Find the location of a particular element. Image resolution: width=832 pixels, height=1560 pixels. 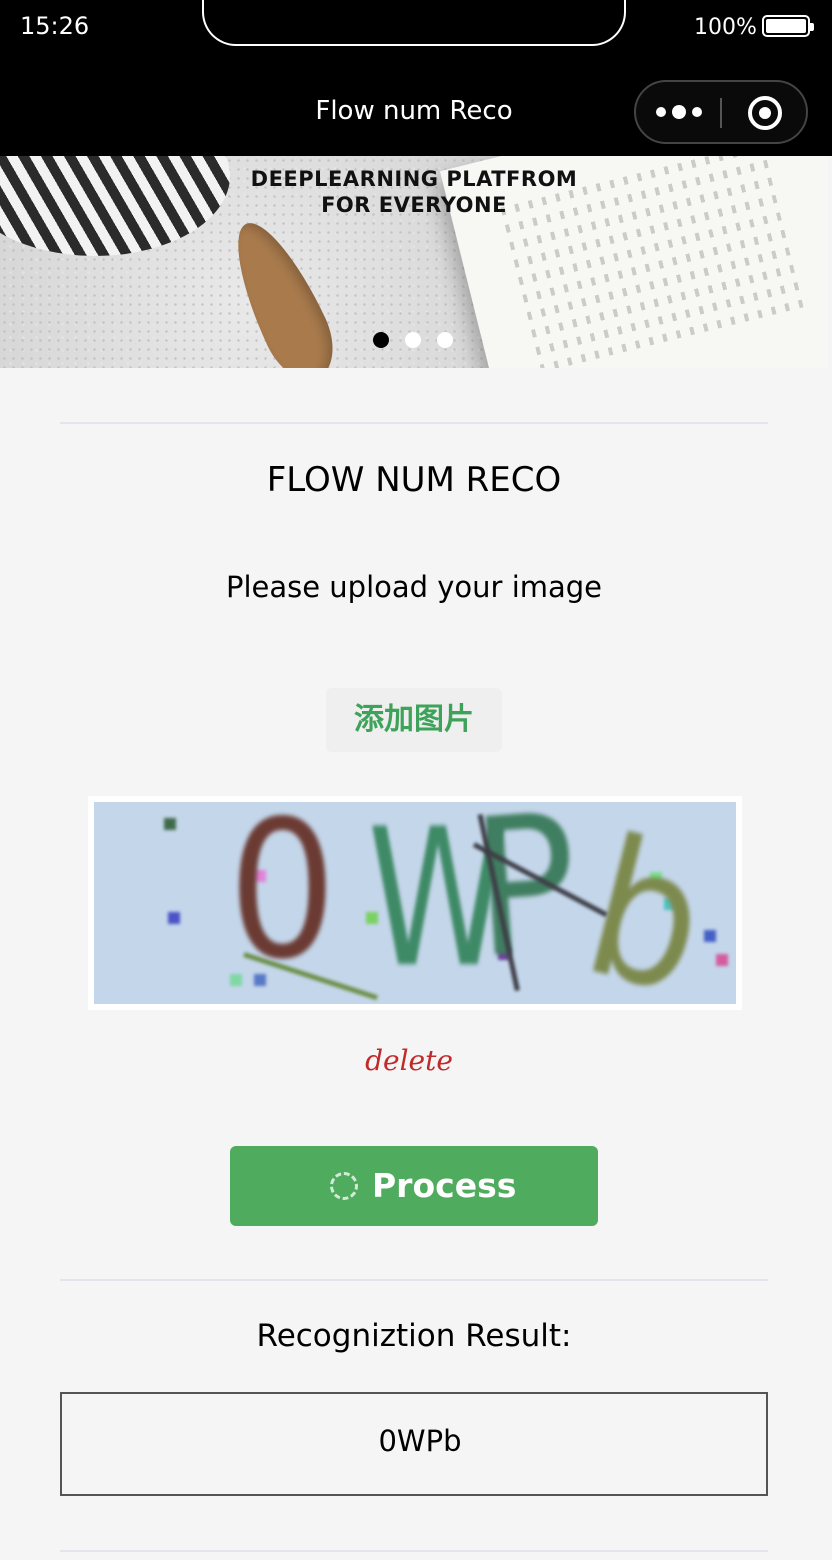

page-title: FLOW NUM RECO is located at coordinates (414, 480).